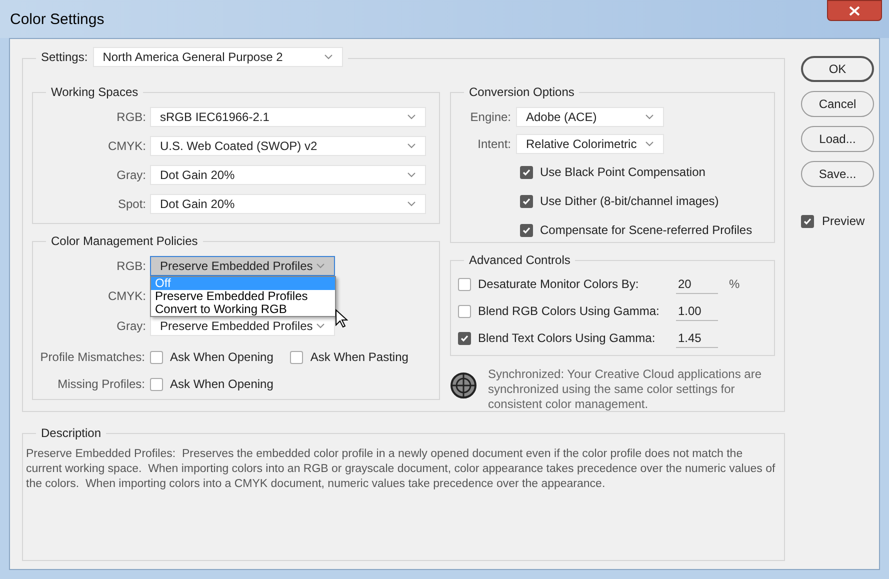 The width and height of the screenshot is (889, 579). I want to click on dropdown: Adobe (ACE), so click(590, 117).